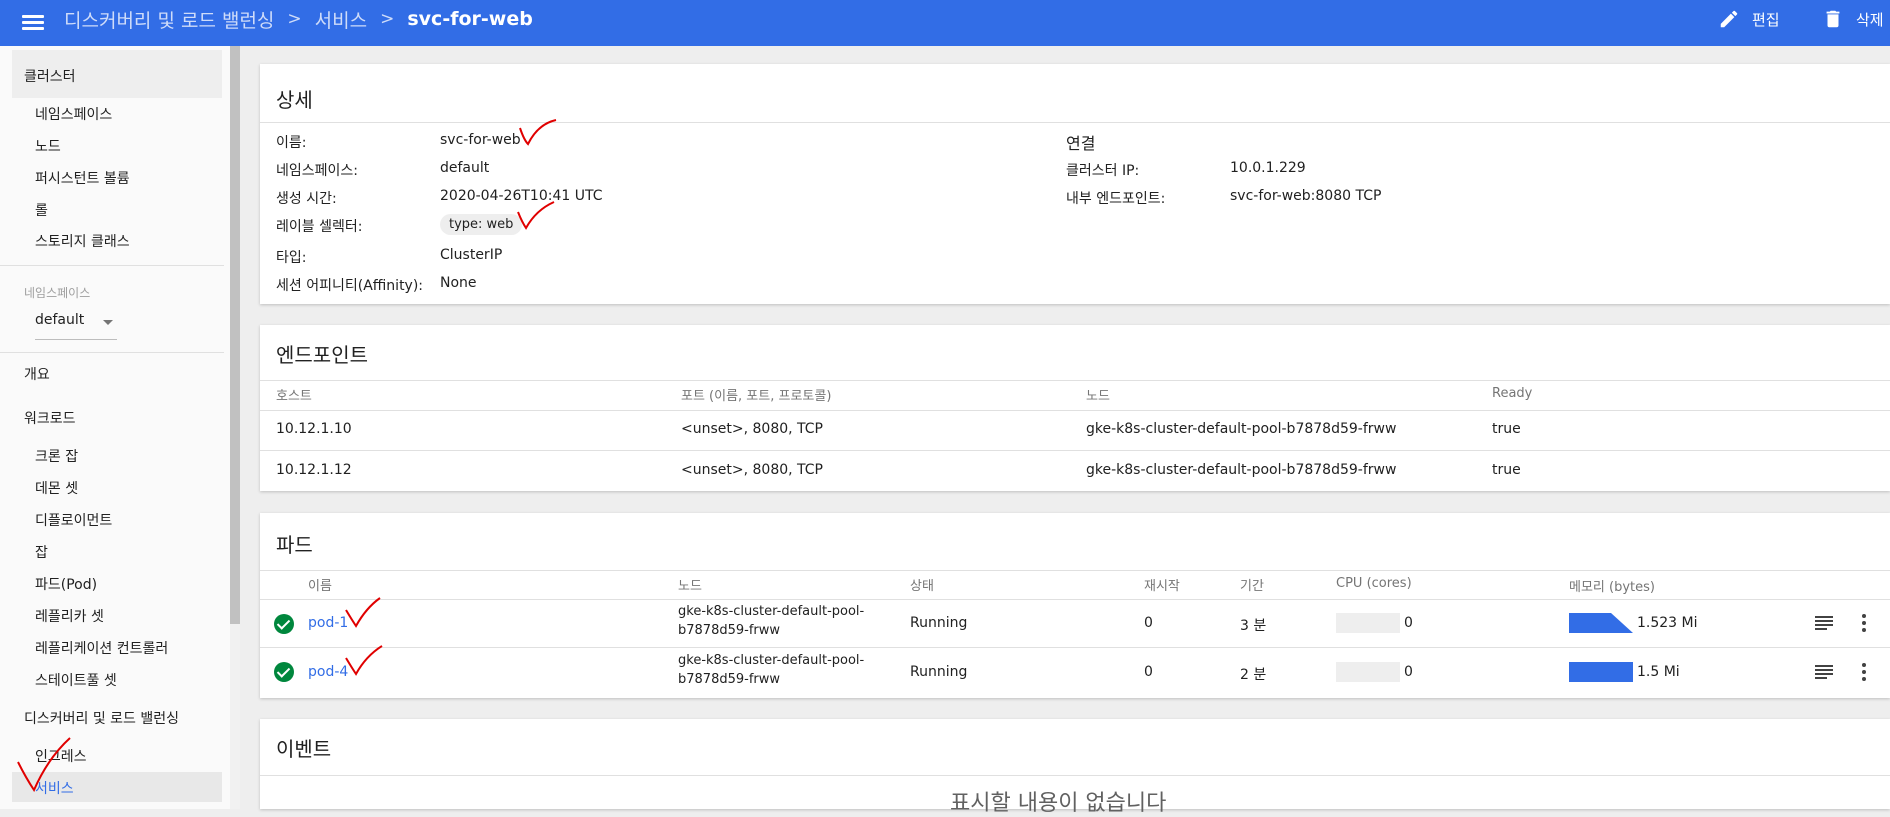 The width and height of the screenshot is (1890, 817). What do you see at coordinates (37, 374) in the screenshot?
I see `sidebar-item-overview: 개요` at bounding box center [37, 374].